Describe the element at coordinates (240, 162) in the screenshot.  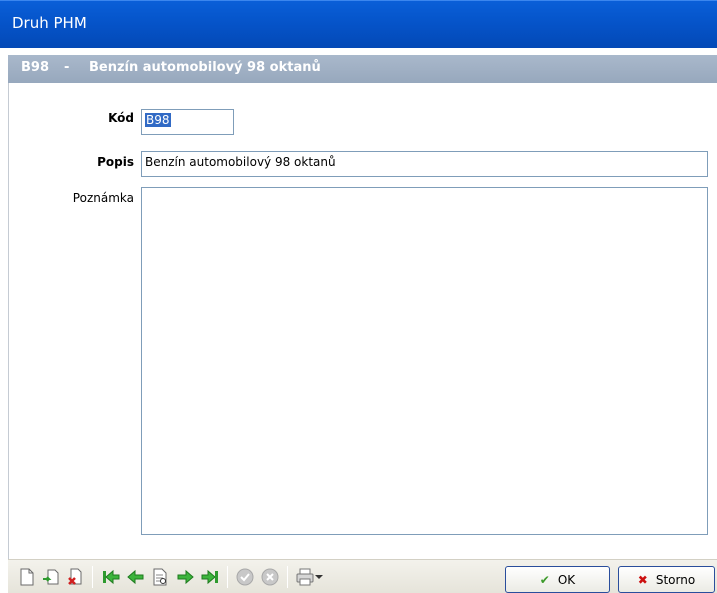
I see `popis-value: Benzín automobilový 98 oktanů` at that location.